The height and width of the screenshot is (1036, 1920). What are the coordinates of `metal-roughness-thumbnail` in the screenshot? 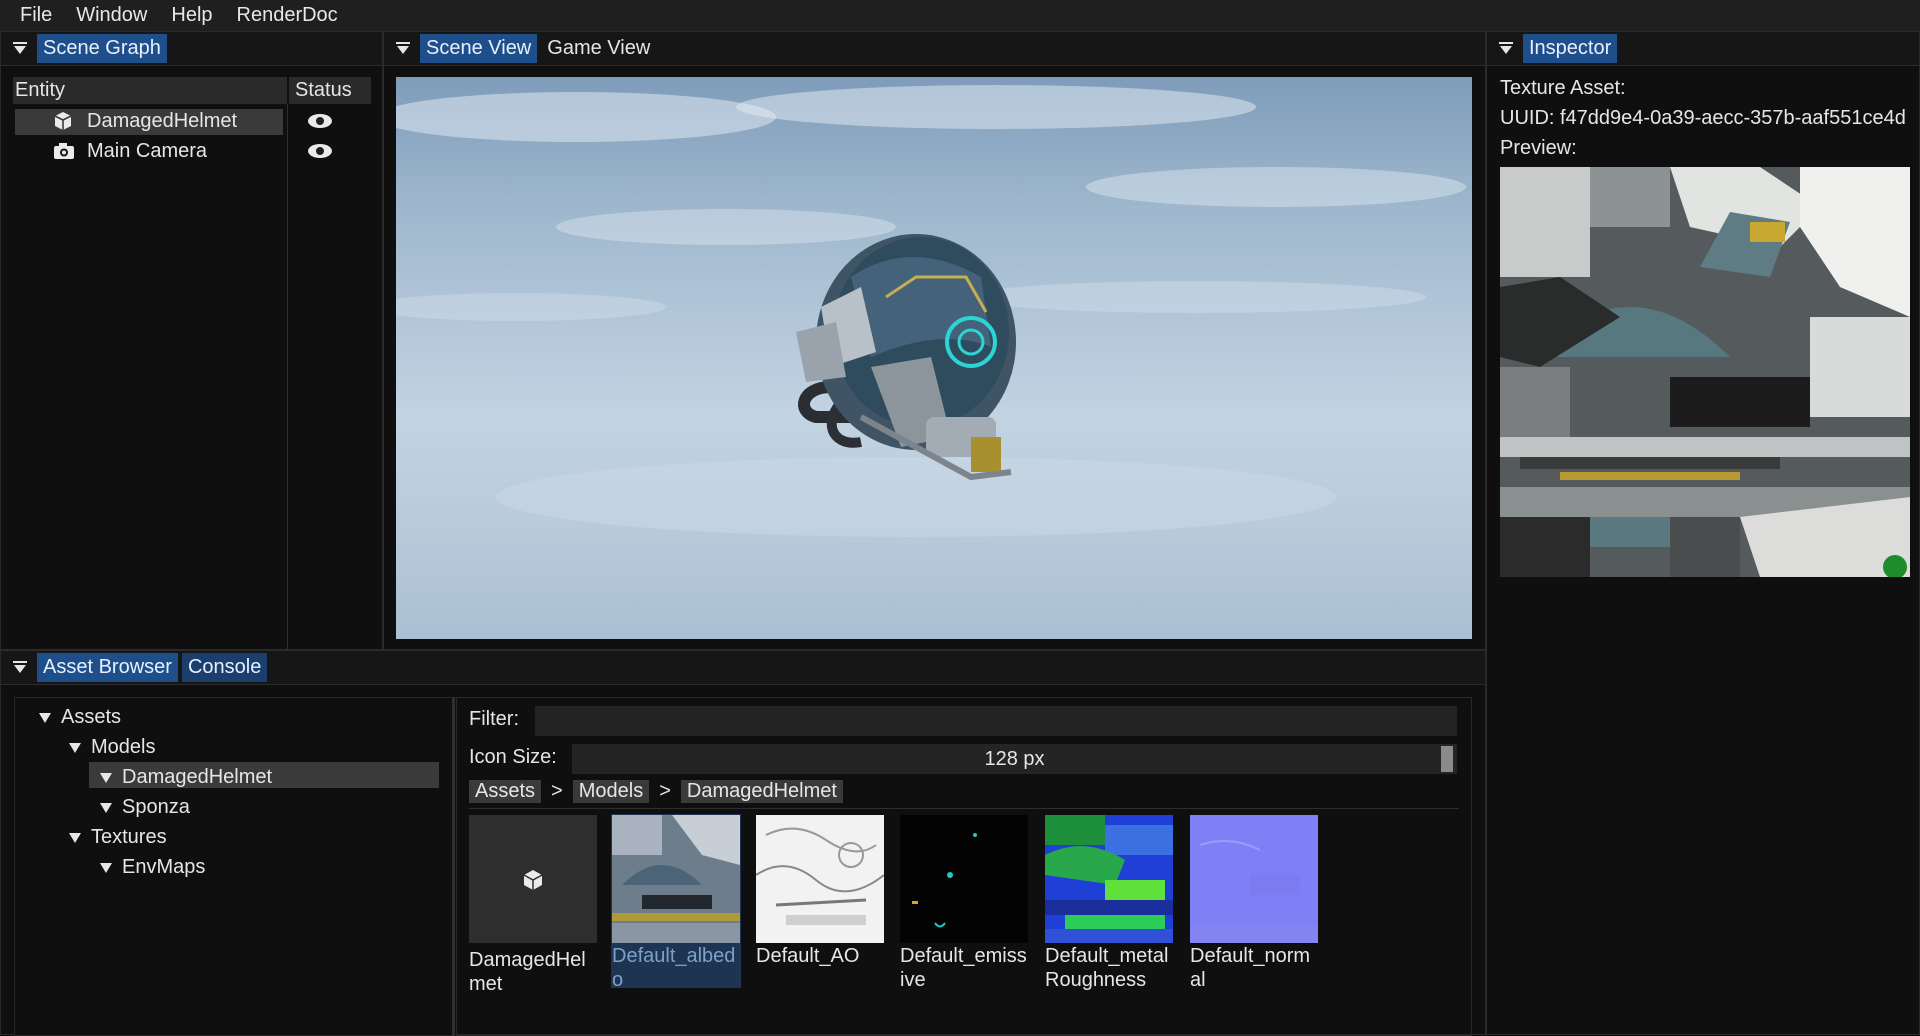 It's located at (1109, 879).